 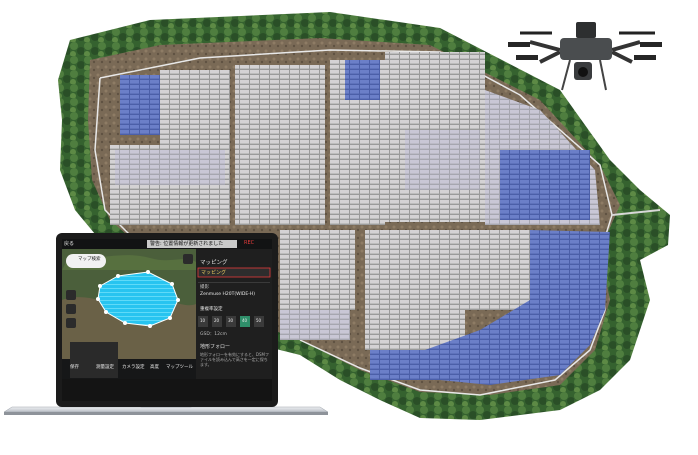 What do you see at coordinates (187, 244) in the screenshot?
I see `notice-text: 警告: 位置情報が更新されました` at bounding box center [187, 244].